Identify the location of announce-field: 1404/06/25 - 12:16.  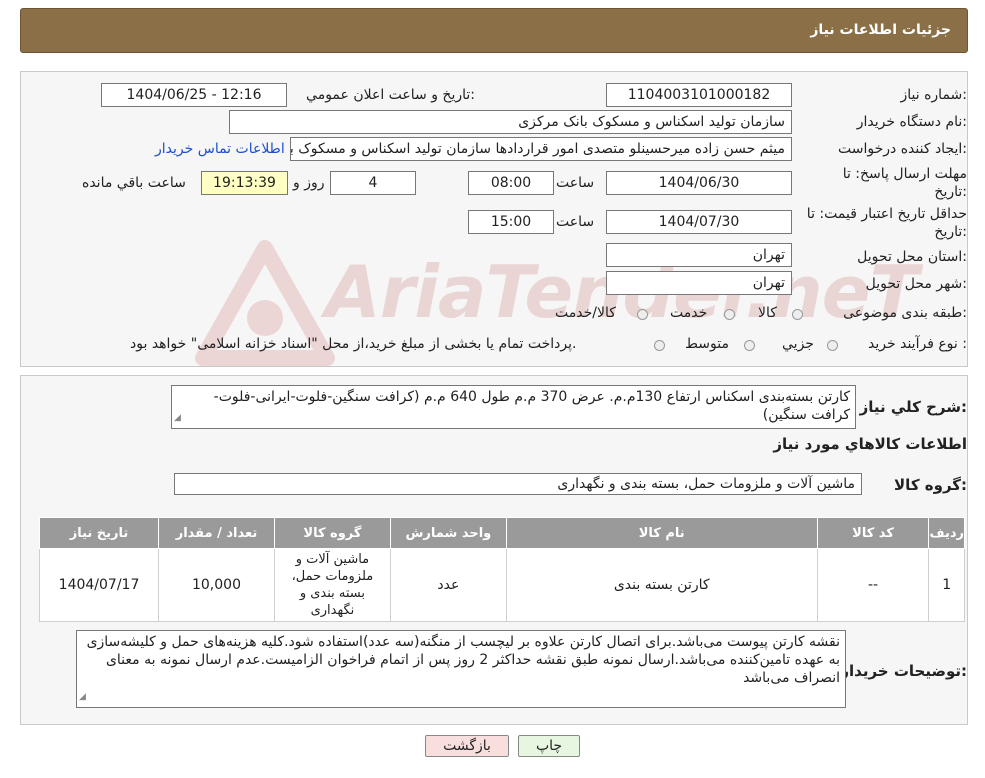
(194, 95).